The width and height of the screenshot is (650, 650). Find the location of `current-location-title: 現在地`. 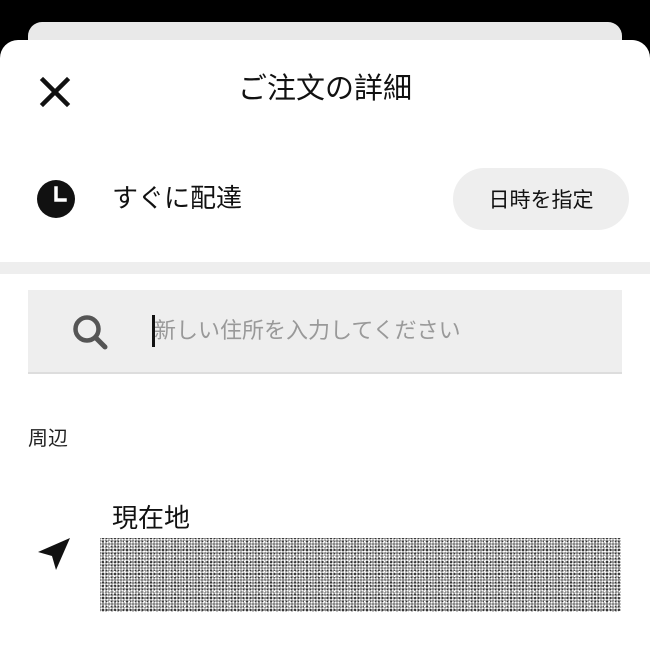

current-location-title: 現在地 is located at coordinates (151, 519).